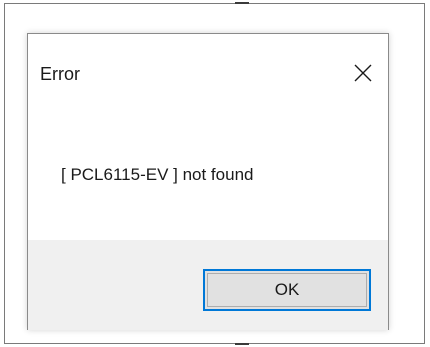  I want to click on window-edge-mark-top, so click(242, 3).